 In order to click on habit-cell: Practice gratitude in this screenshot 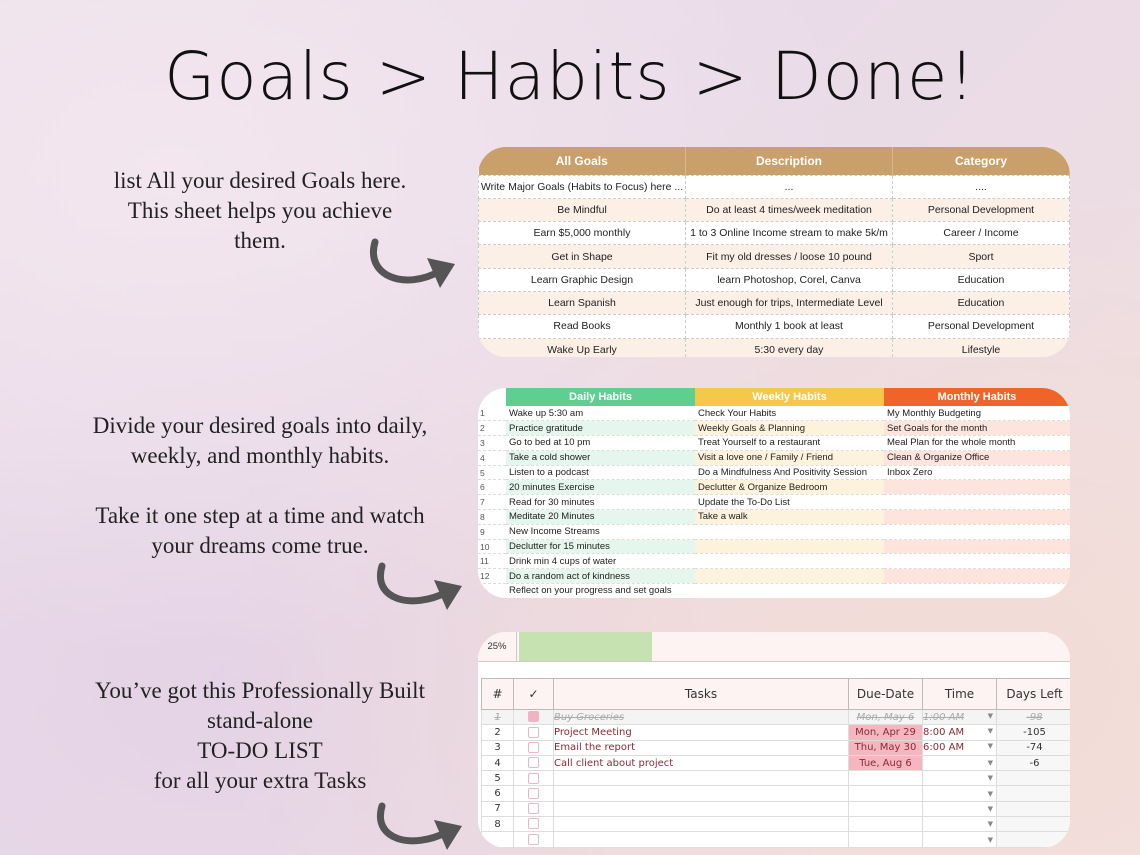, I will do `click(600, 428)`.